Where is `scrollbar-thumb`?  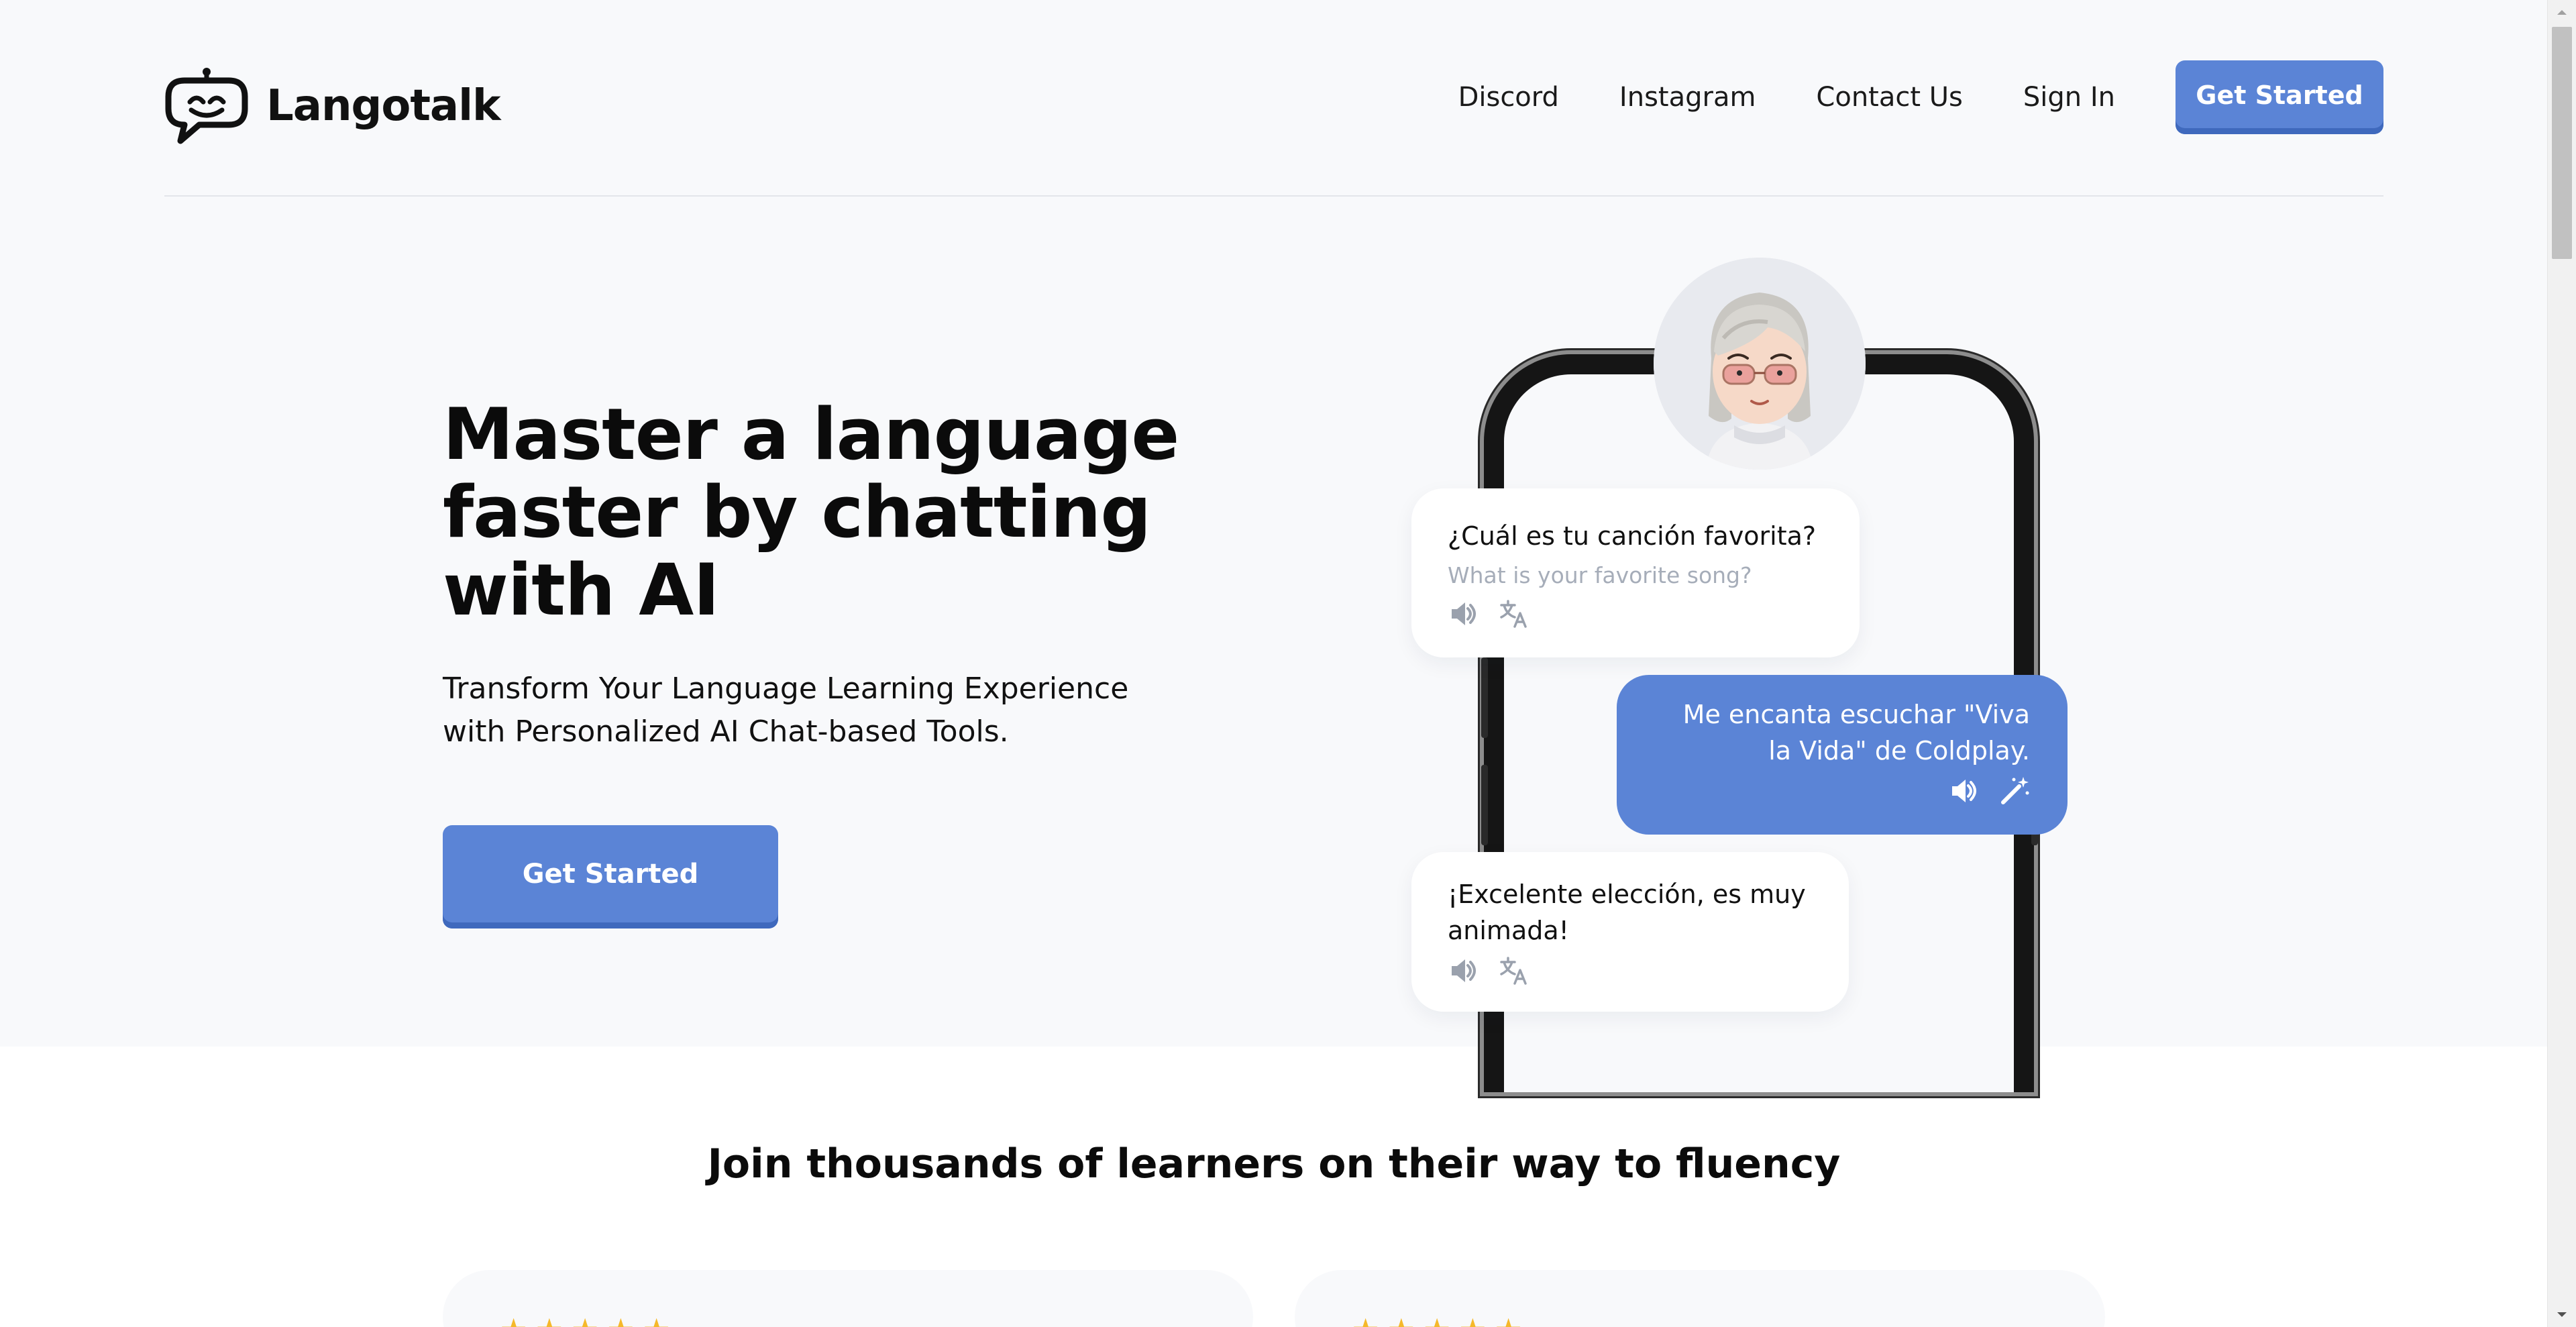
scrollbar-thumb is located at coordinates (2562, 143).